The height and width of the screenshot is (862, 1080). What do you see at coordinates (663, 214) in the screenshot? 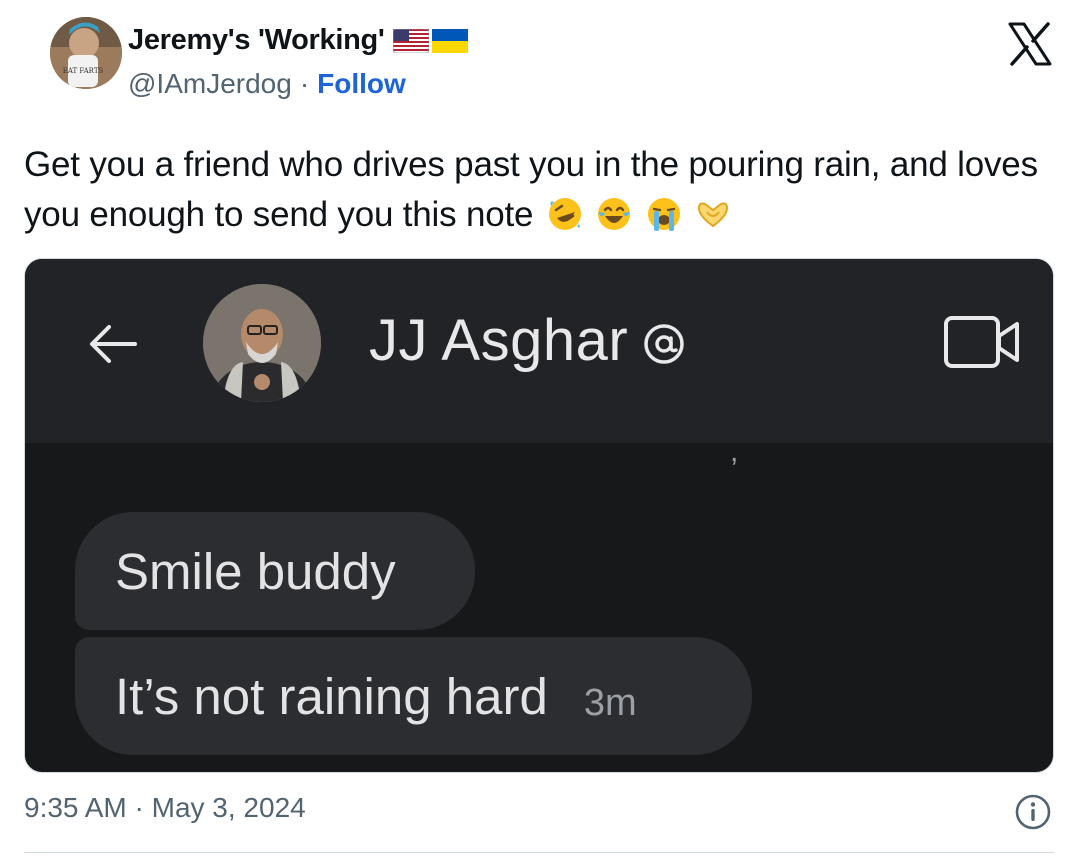
I see `loudly-crying-face-emoji` at bounding box center [663, 214].